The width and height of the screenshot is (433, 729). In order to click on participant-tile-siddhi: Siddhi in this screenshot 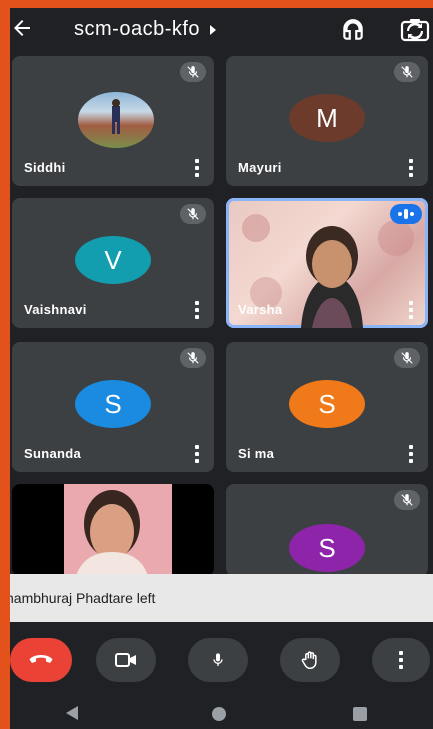, I will do `click(113, 121)`.